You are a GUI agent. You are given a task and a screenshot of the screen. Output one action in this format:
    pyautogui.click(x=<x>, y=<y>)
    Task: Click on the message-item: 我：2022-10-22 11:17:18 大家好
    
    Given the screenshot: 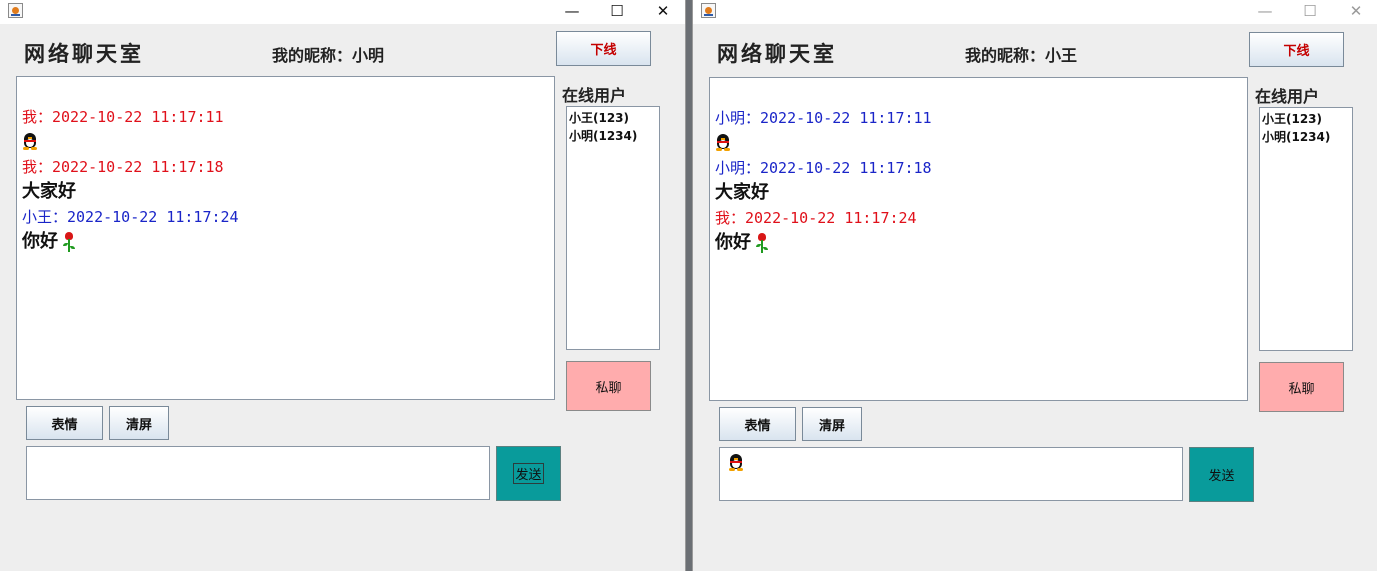 What is the action you would take?
    pyautogui.click(x=288, y=180)
    